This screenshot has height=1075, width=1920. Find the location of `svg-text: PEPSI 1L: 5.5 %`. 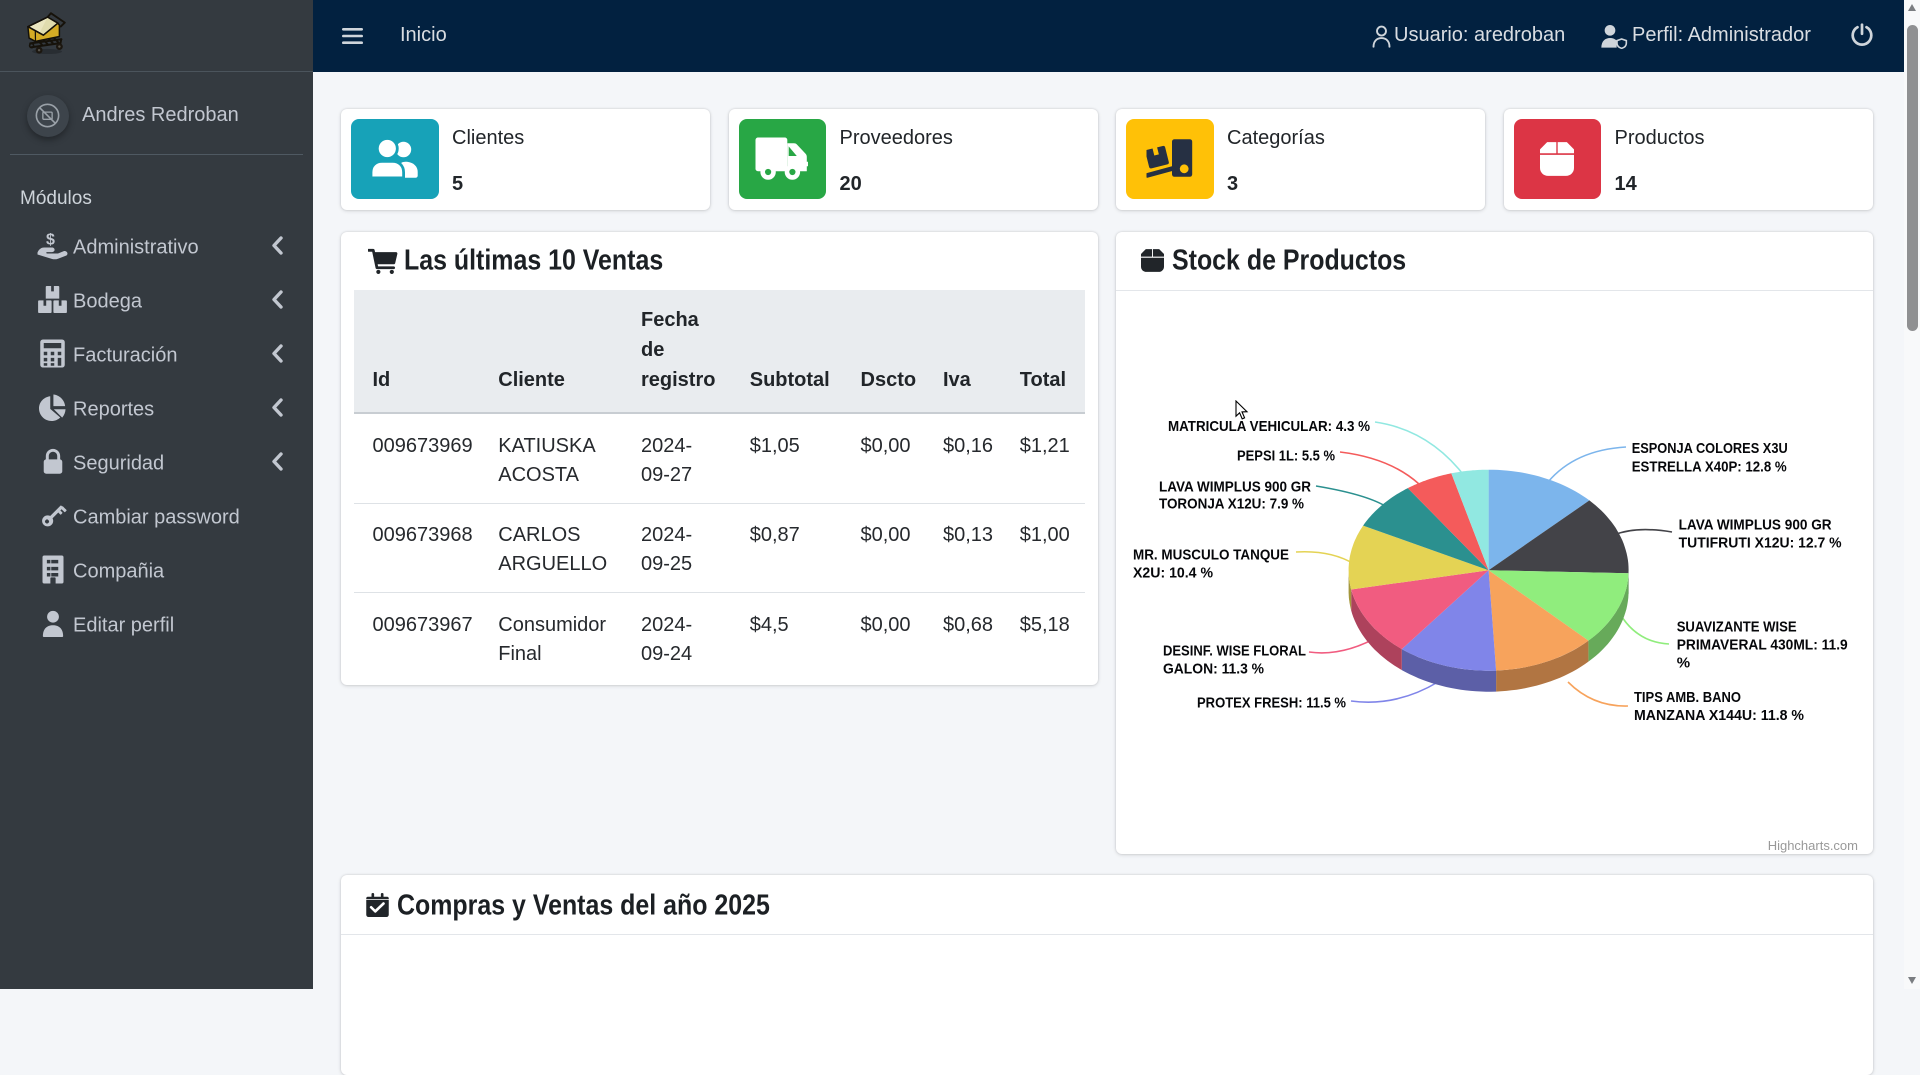

svg-text: PEPSI 1L: 5.5 % is located at coordinates (1286, 455).